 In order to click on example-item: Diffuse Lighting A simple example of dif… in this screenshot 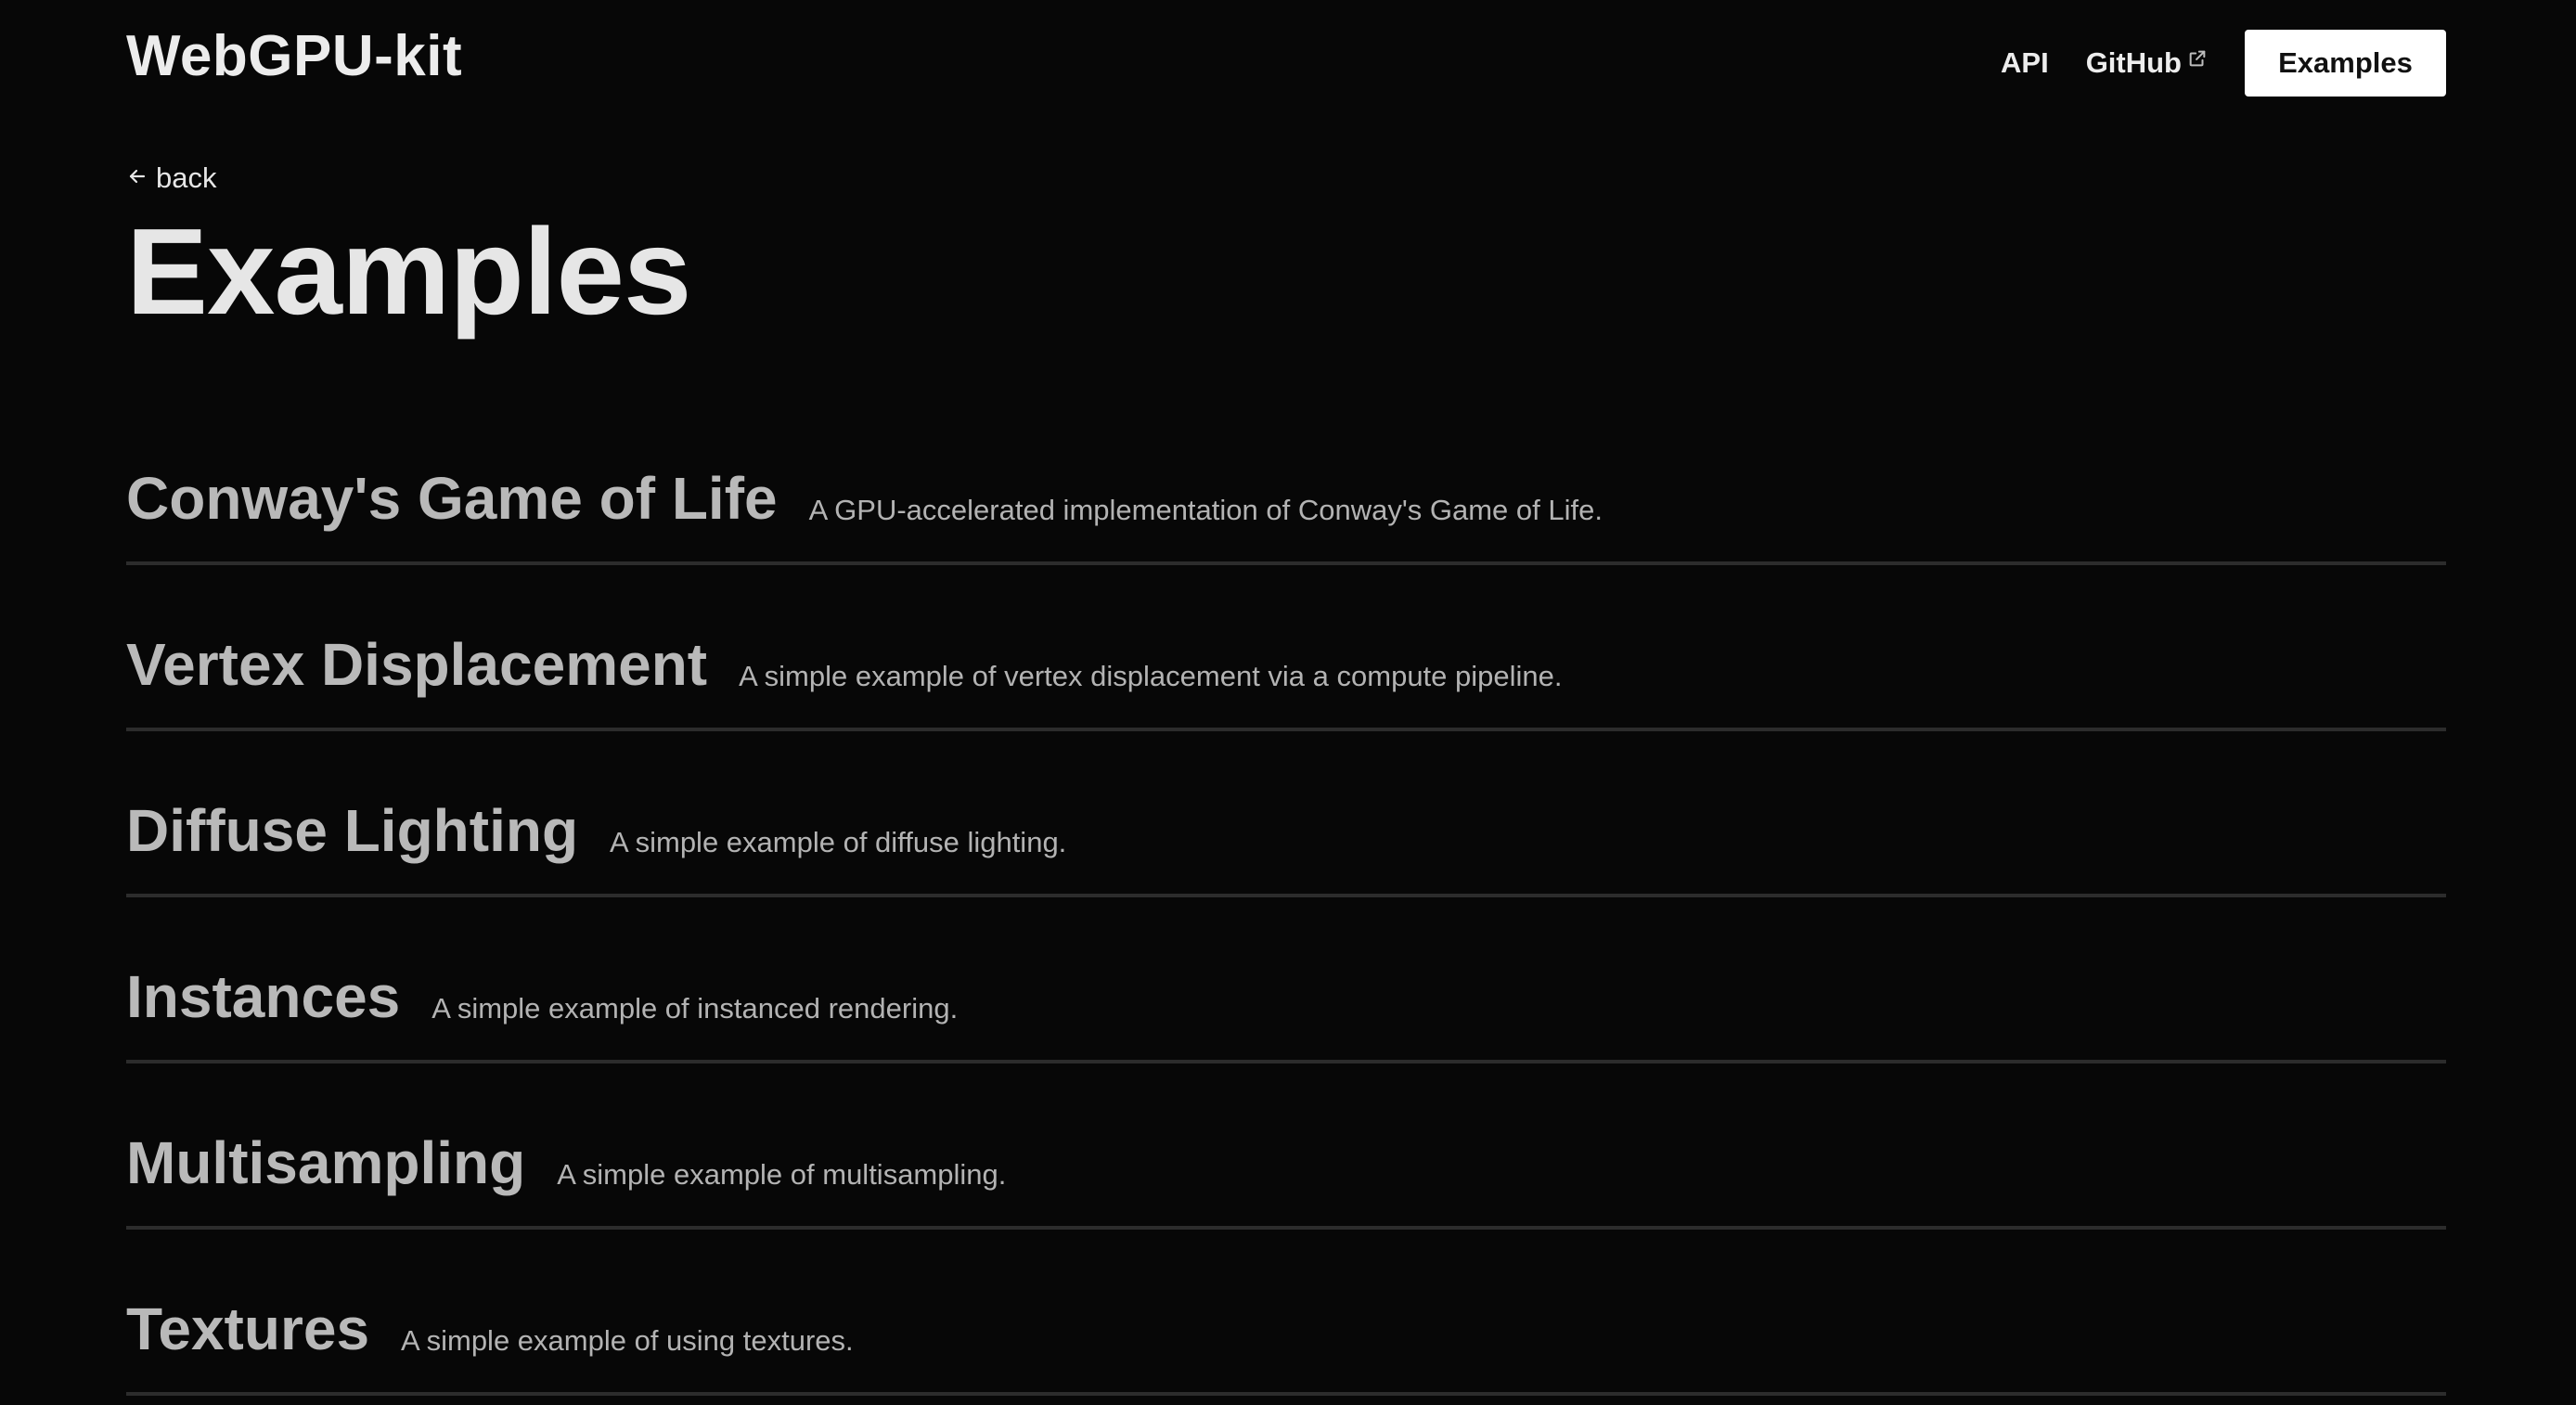, I will do `click(1286, 814)`.